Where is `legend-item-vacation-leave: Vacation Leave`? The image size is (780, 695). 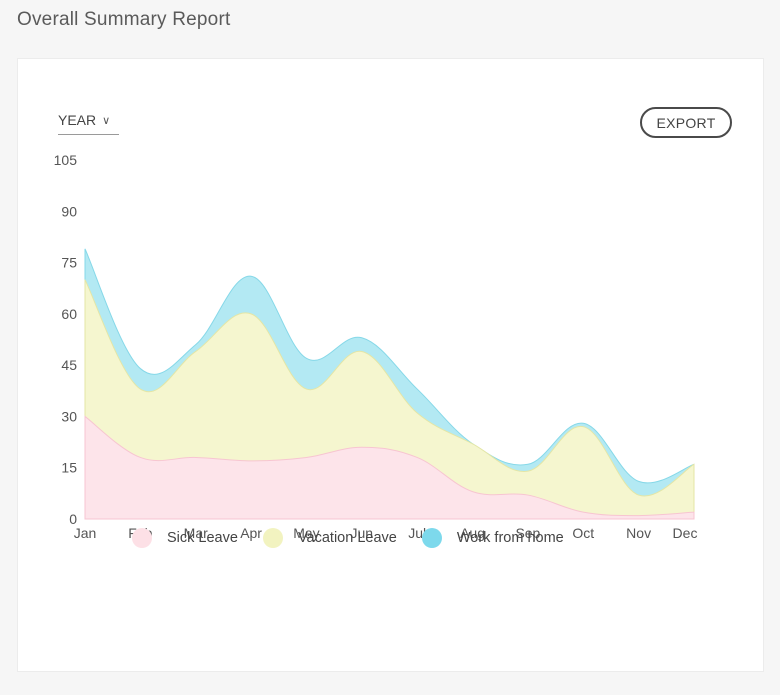 legend-item-vacation-leave: Vacation Leave is located at coordinates (329, 538).